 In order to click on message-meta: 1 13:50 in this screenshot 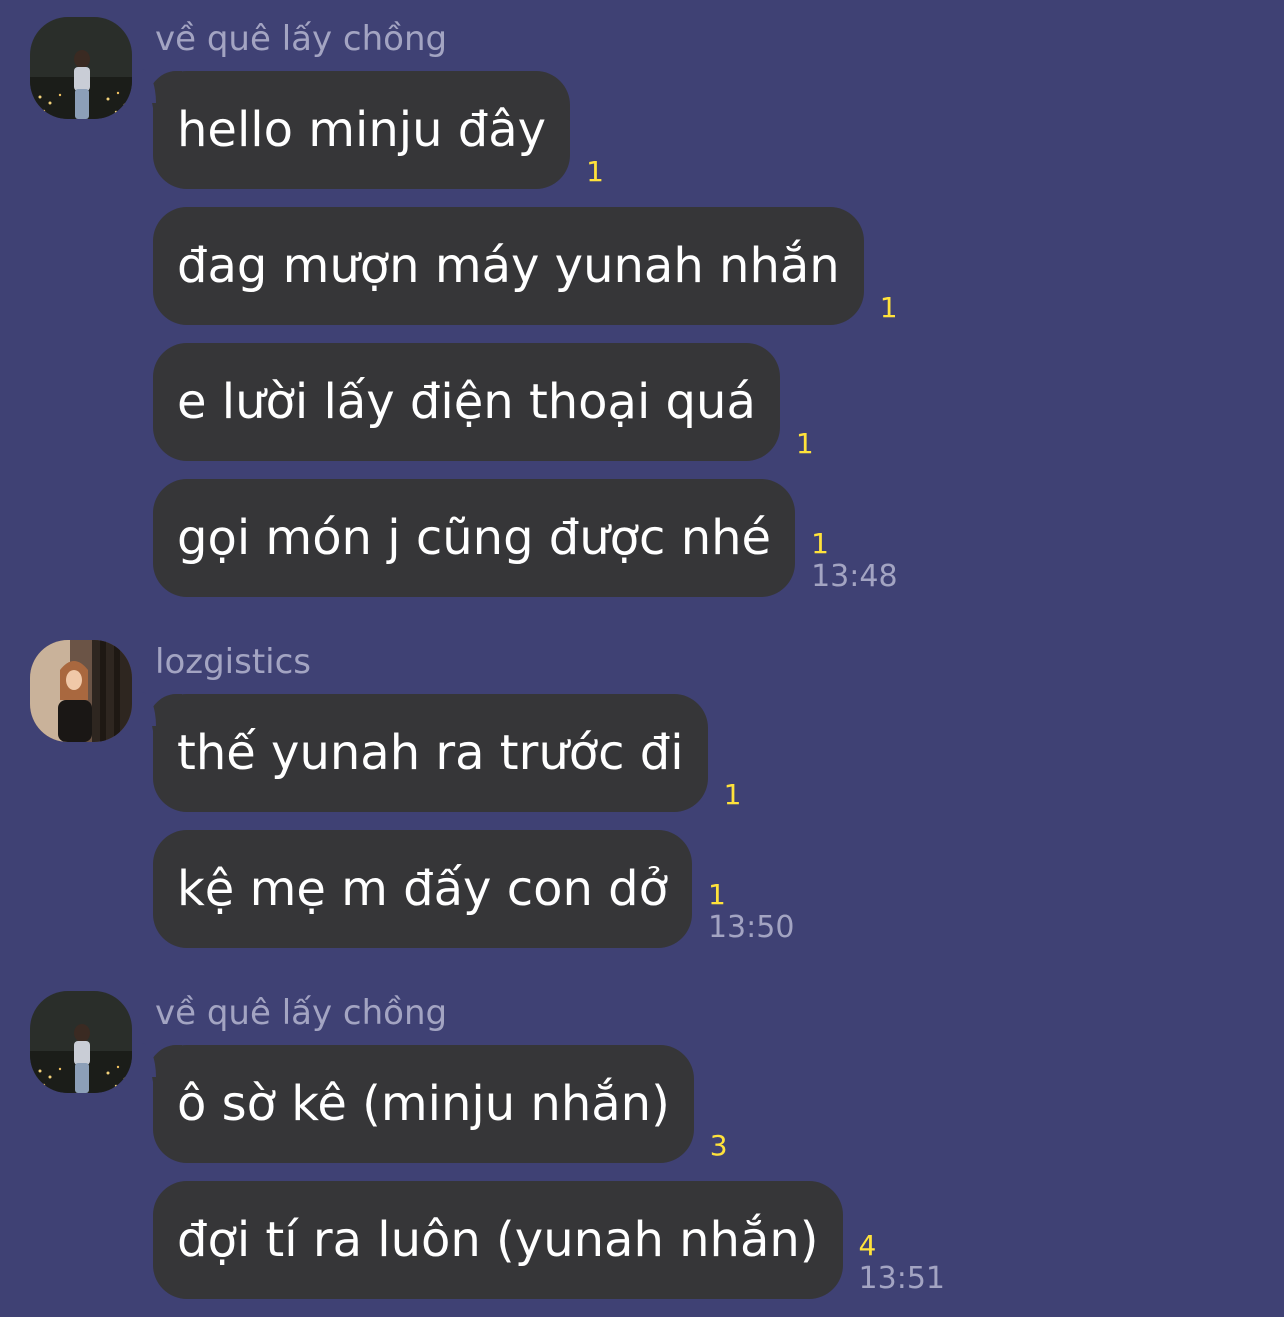, I will do `click(751, 913)`.